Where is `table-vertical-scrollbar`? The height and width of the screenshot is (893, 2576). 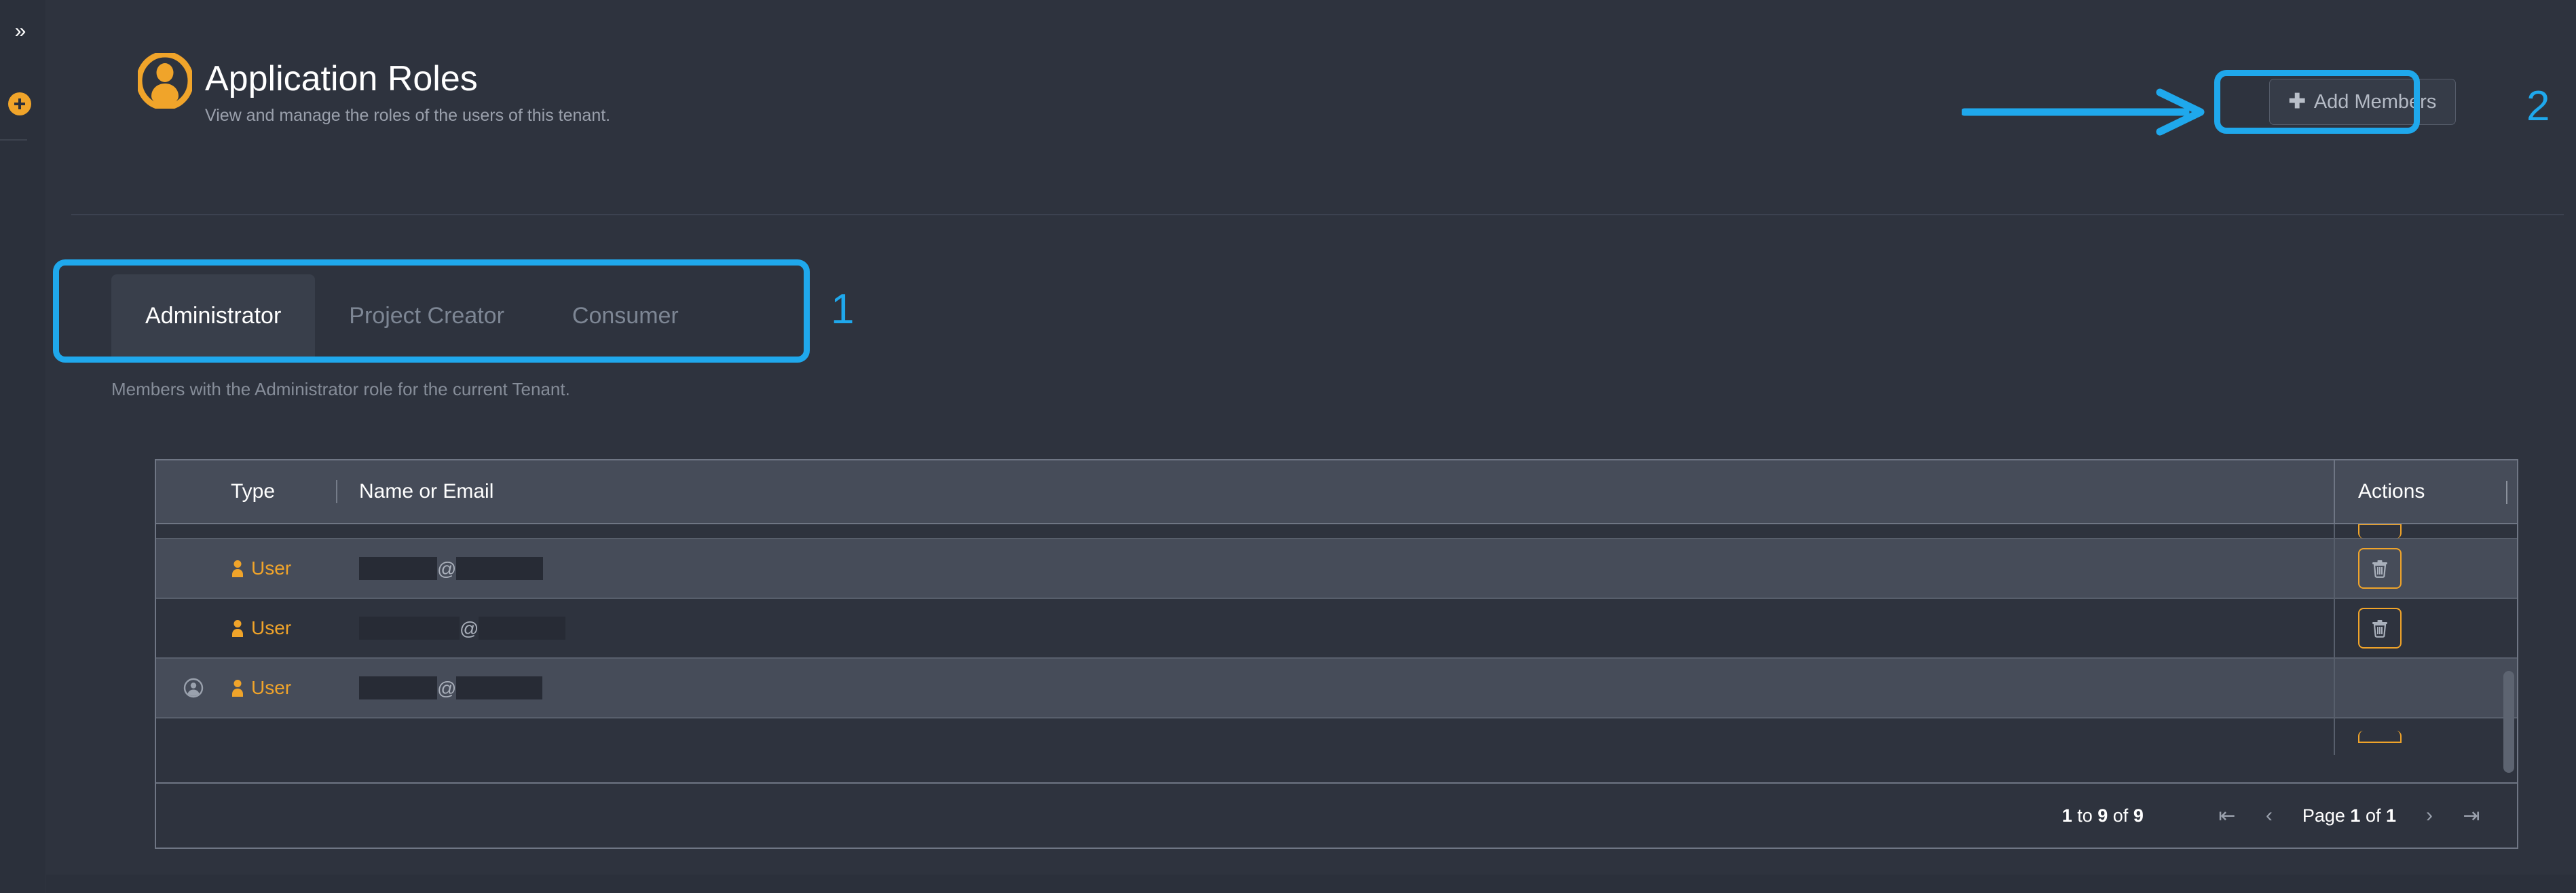
table-vertical-scrollbar is located at coordinates (2508, 722).